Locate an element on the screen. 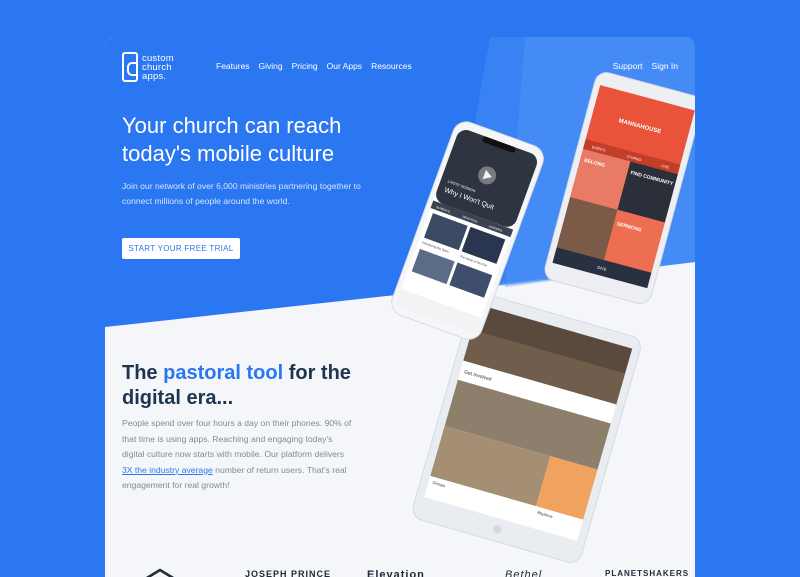 This screenshot has width=800, height=577. partner-logo-mark-icon is located at coordinates (160, 572).